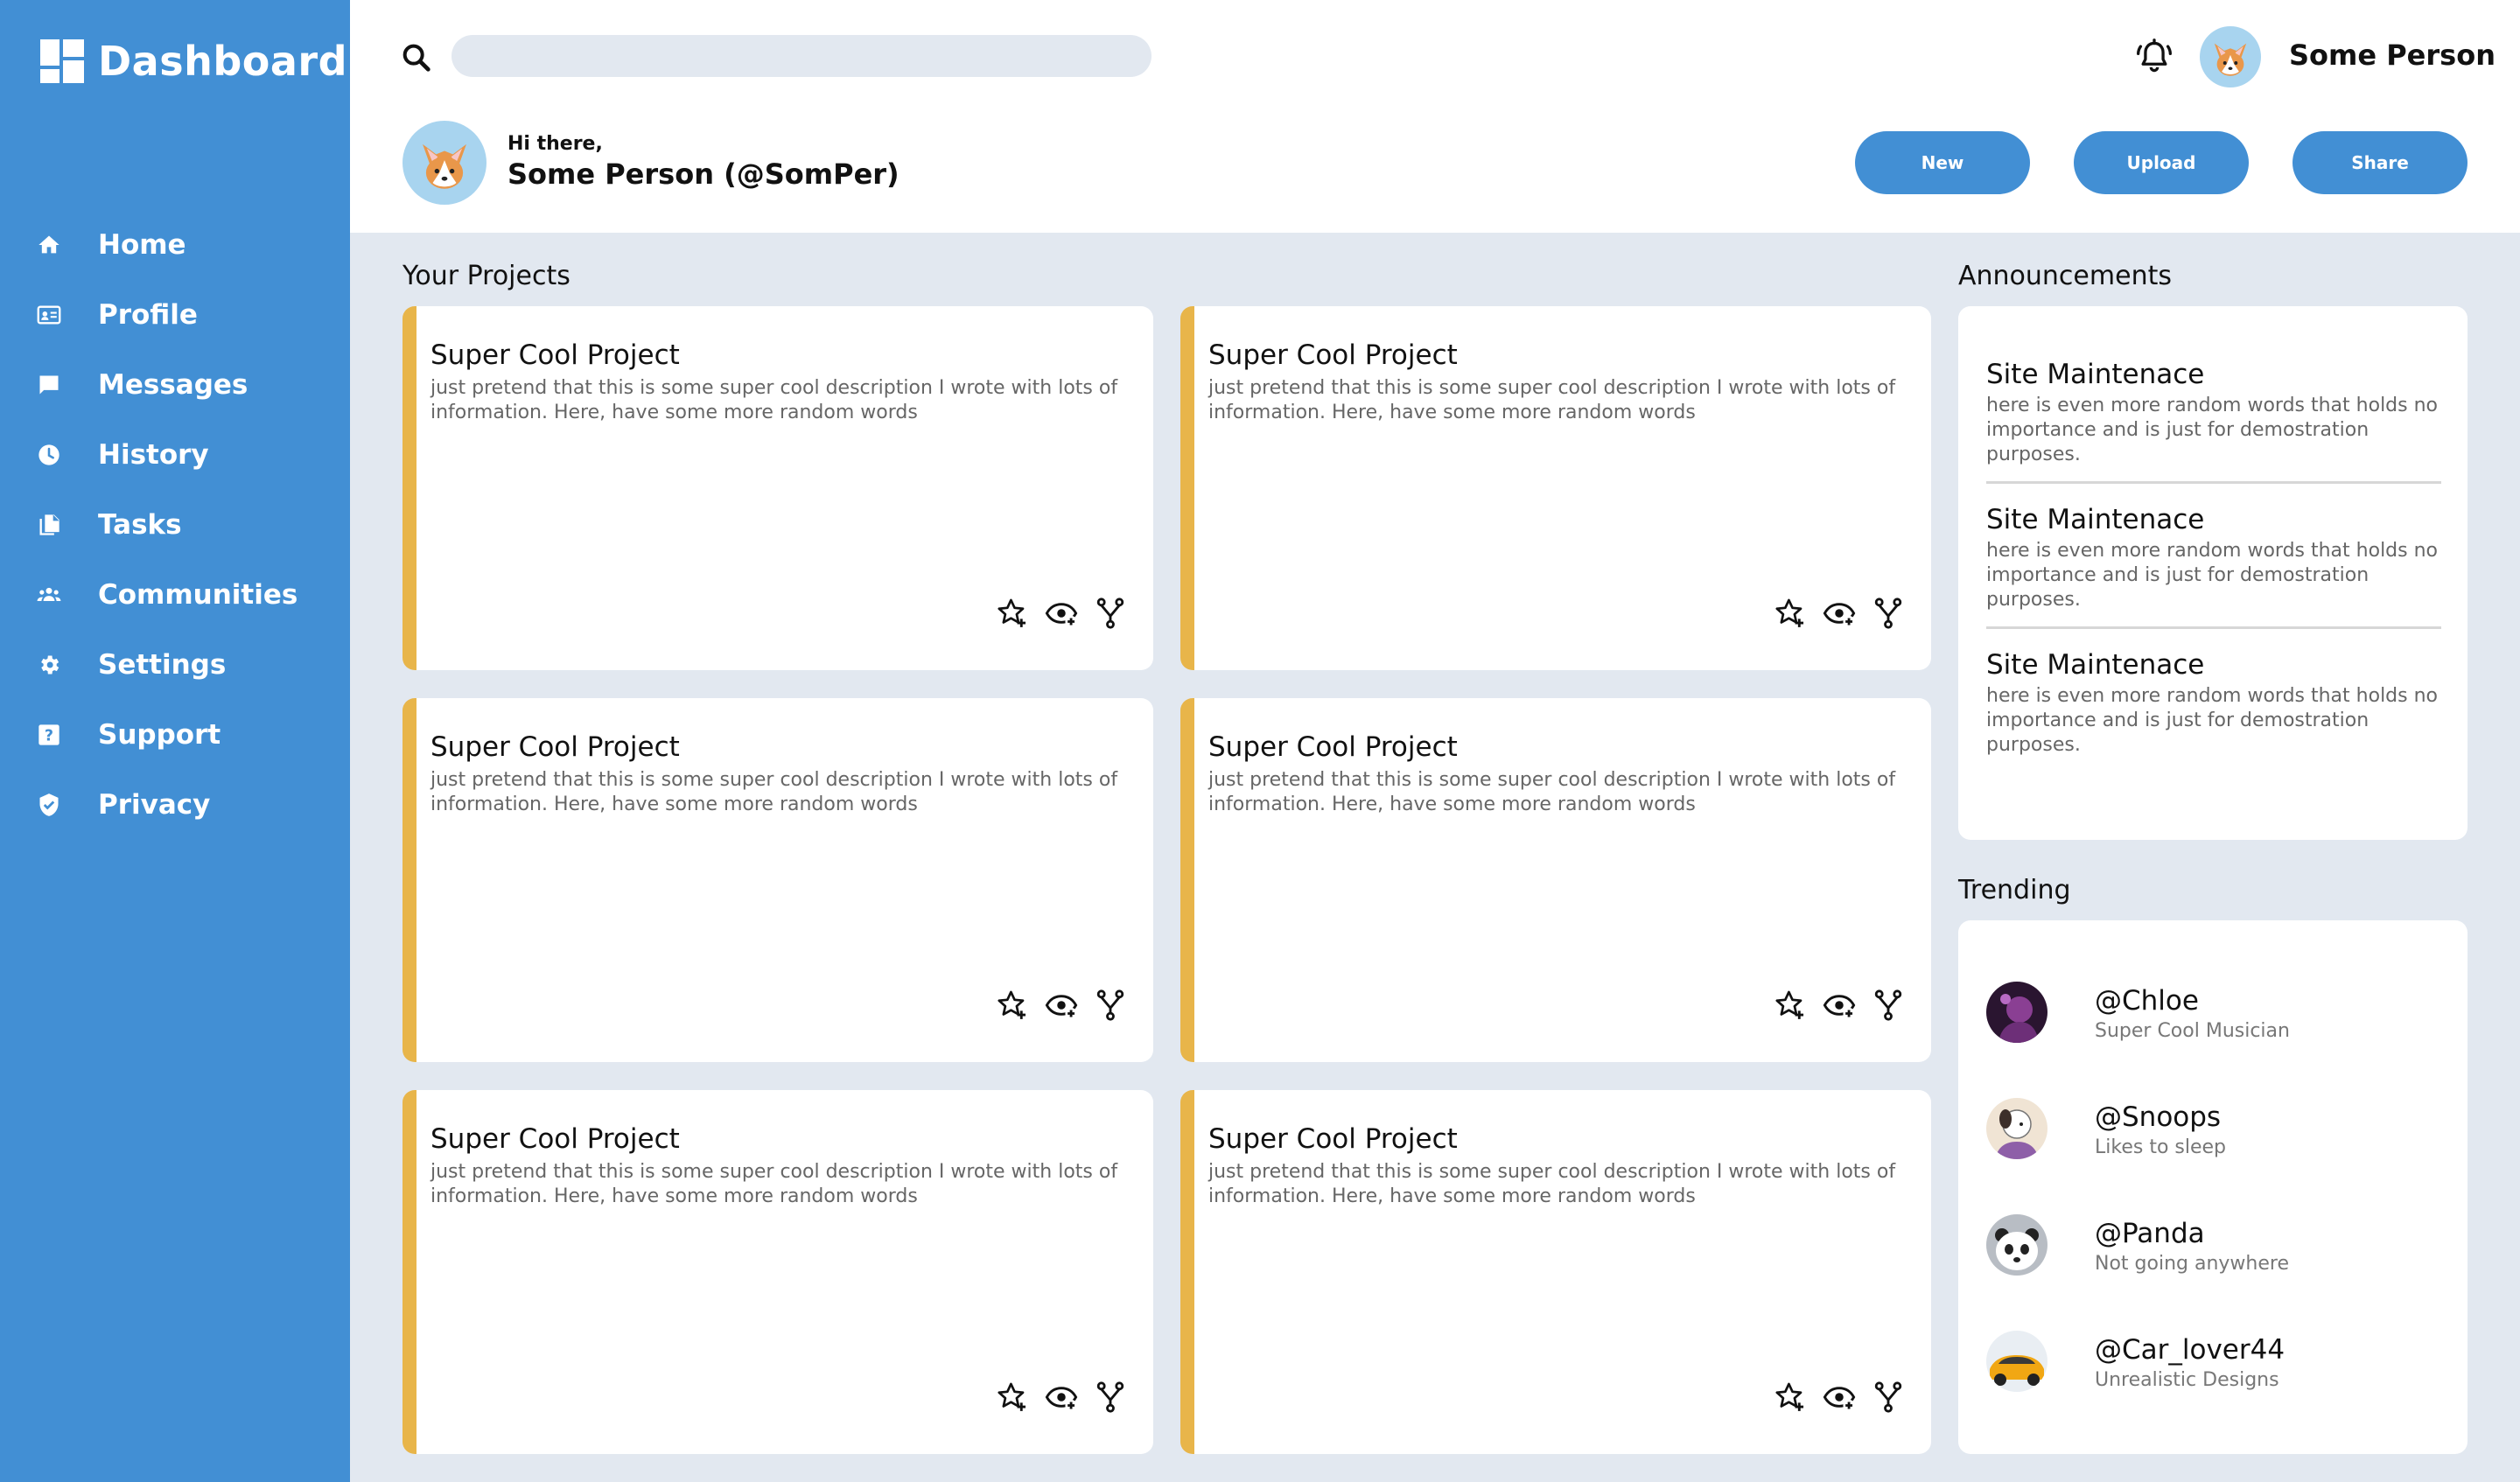 The width and height of the screenshot is (2520, 1482). I want to click on trending-subtitle: Likes to sleep, so click(2161, 1147).